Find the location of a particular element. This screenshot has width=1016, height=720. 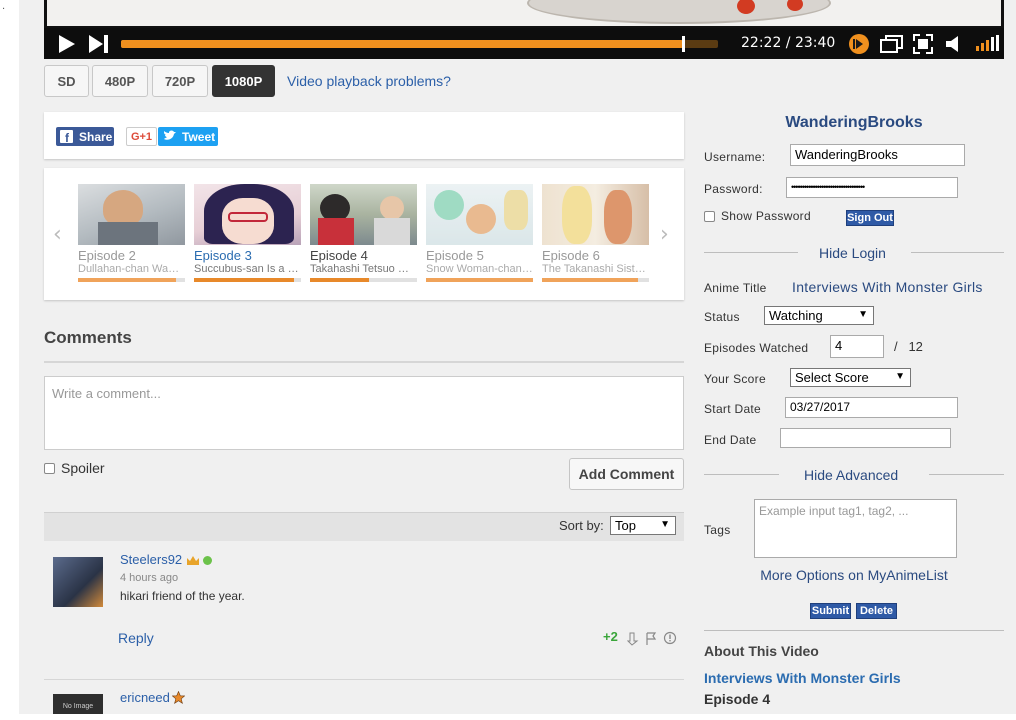

progress-fill is located at coordinates (402, 44).